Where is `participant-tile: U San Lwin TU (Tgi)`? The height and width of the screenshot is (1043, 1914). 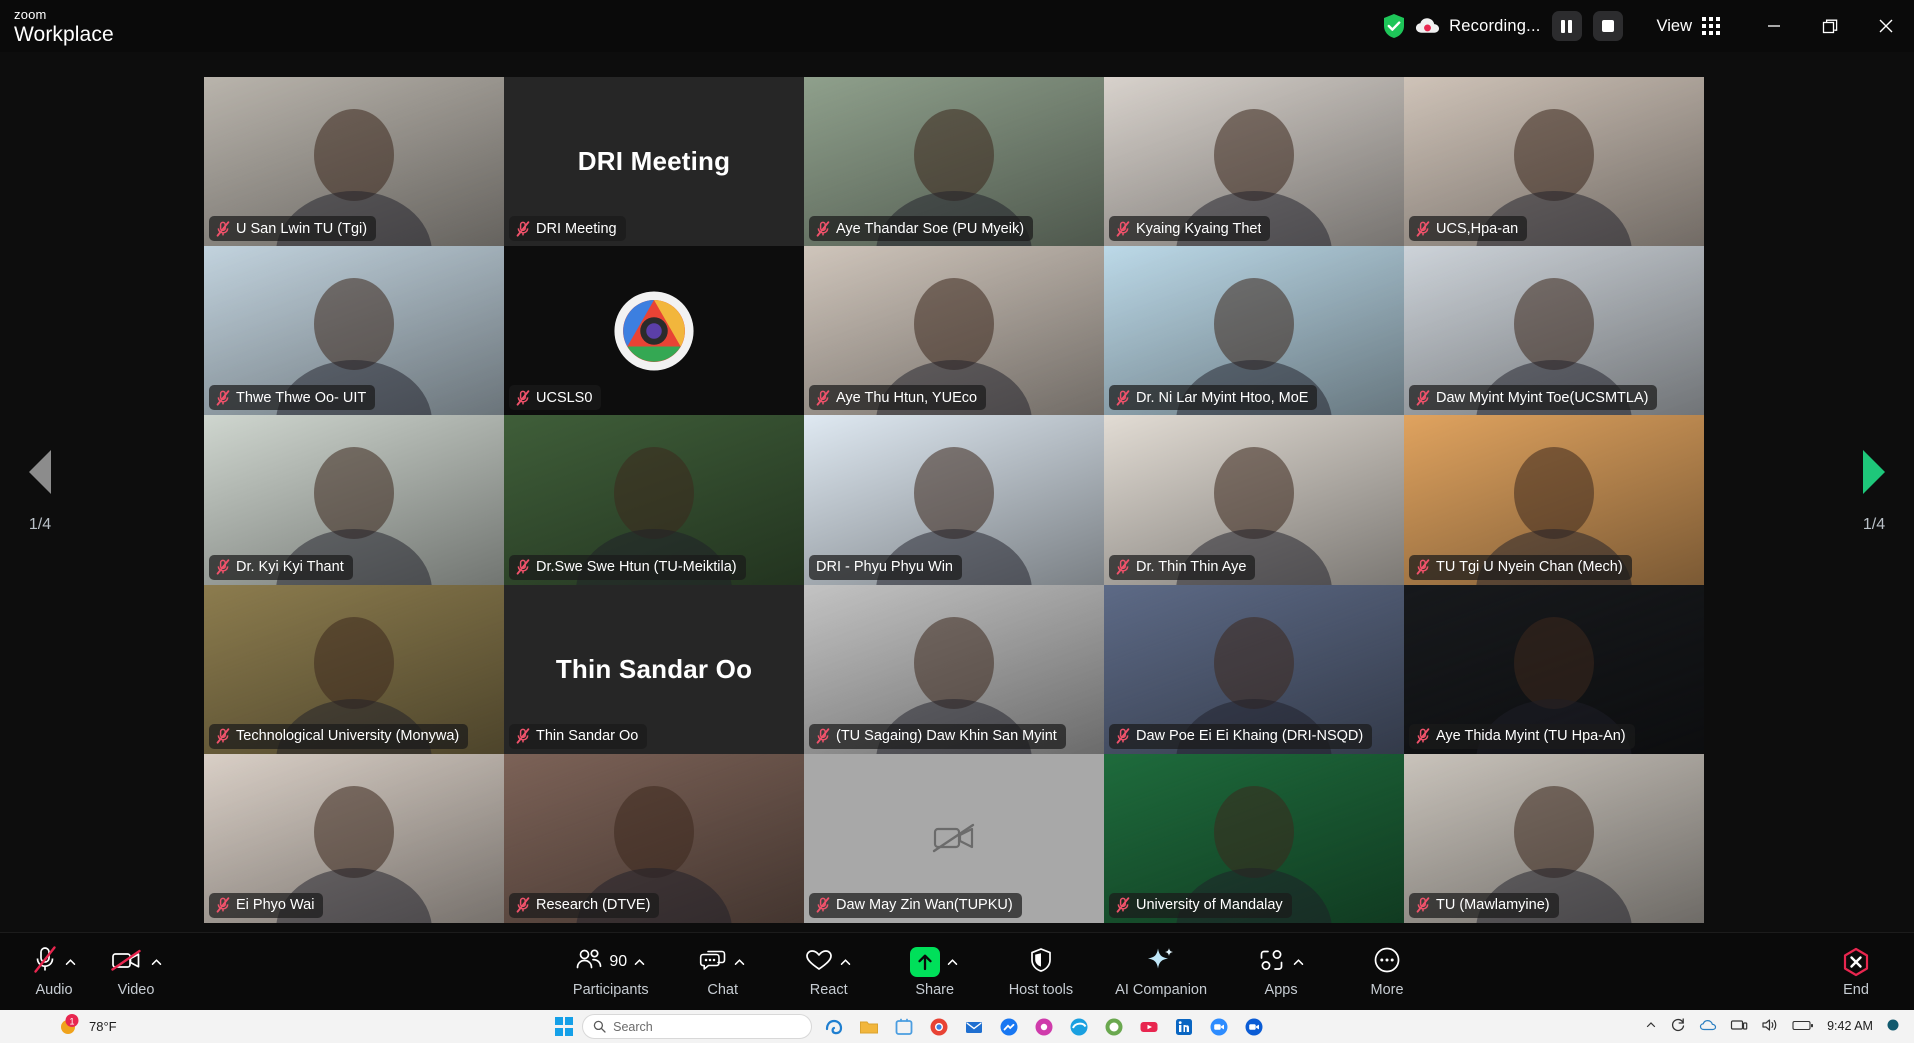
participant-tile: U San Lwin TU (Tgi) is located at coordinates (354, 162).